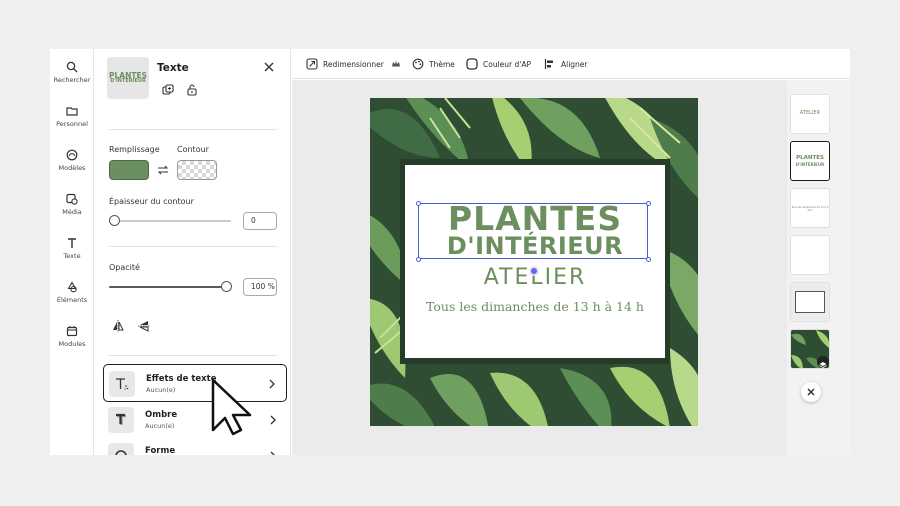 This screenshot has width=900, height=506. I want to click on shadow-icon-box, so click(121, 420).